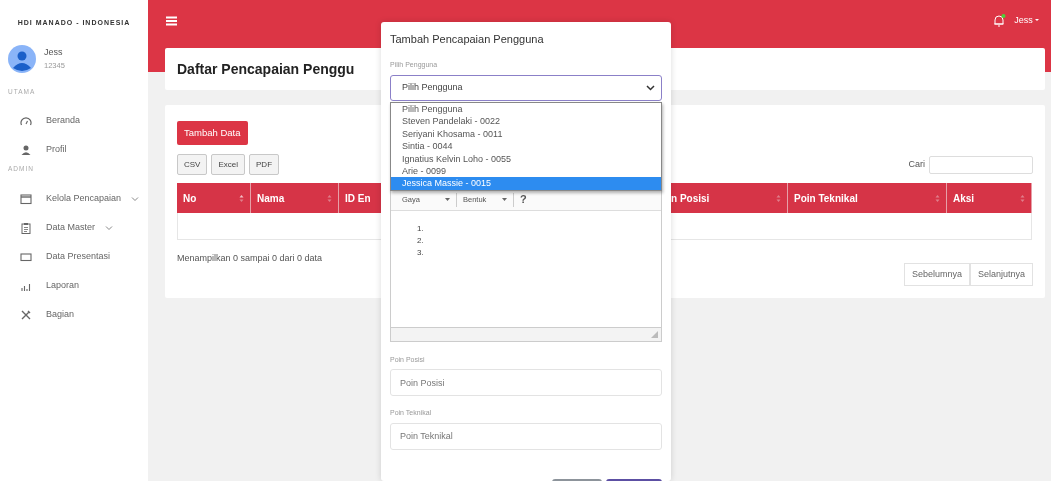 The width and height of the screenshot is (1051, 481). Describe the element at coordinates (421, 252) in the screenshot. I see `list-number: 3.` at that location.